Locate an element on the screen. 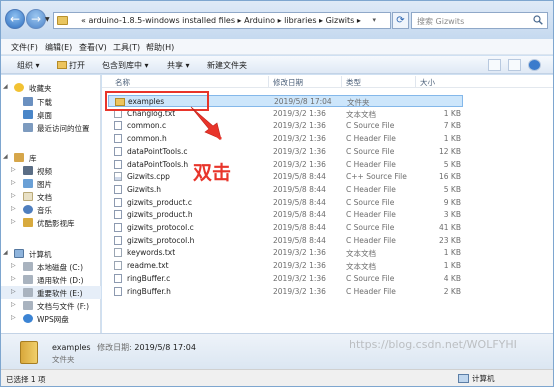  menu-edit: 编辑(E) is located at coordinates (58, 47).